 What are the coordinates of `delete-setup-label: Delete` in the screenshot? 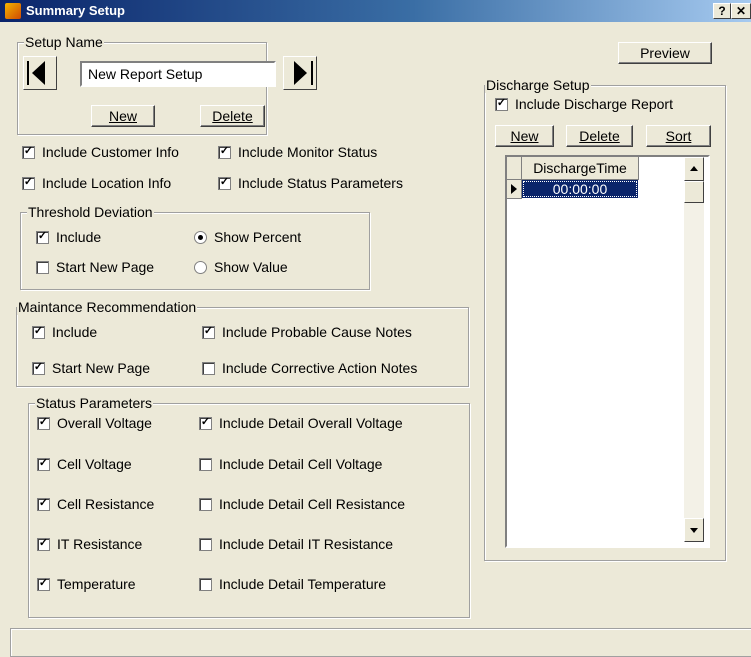 It's located at (232, 116).